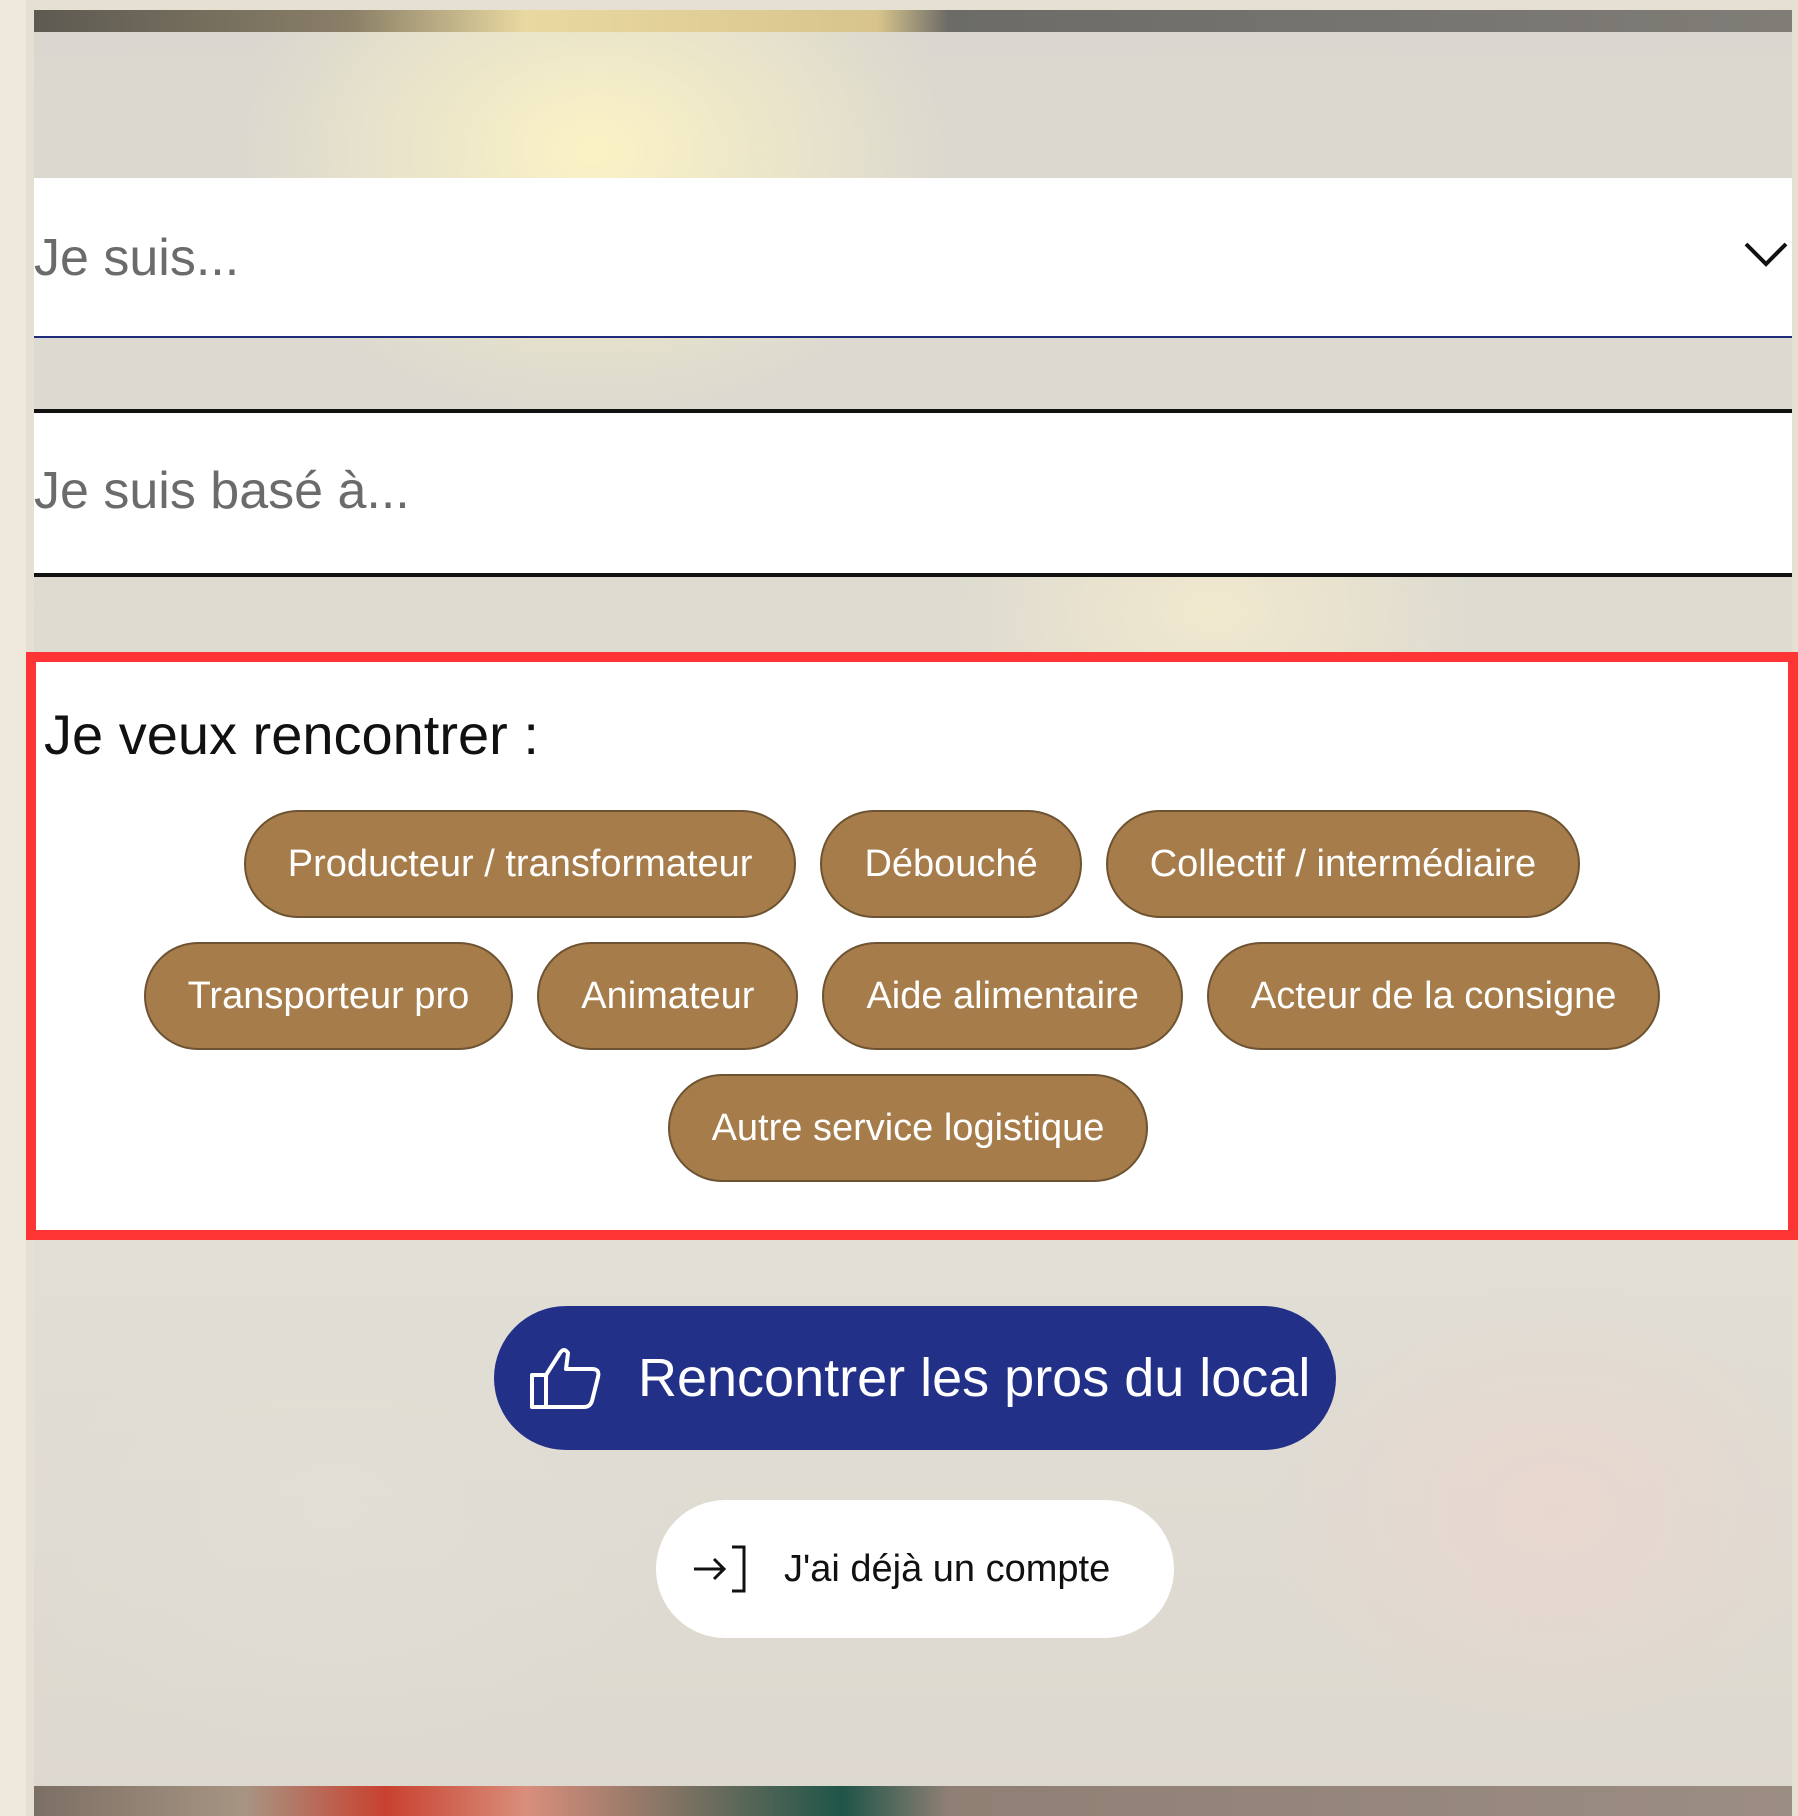 The height and width of the screenshot is (1816, 1798). Describe the element at coordinates (913, 21) in the screenshot. I see `background-top-strip` at that location.